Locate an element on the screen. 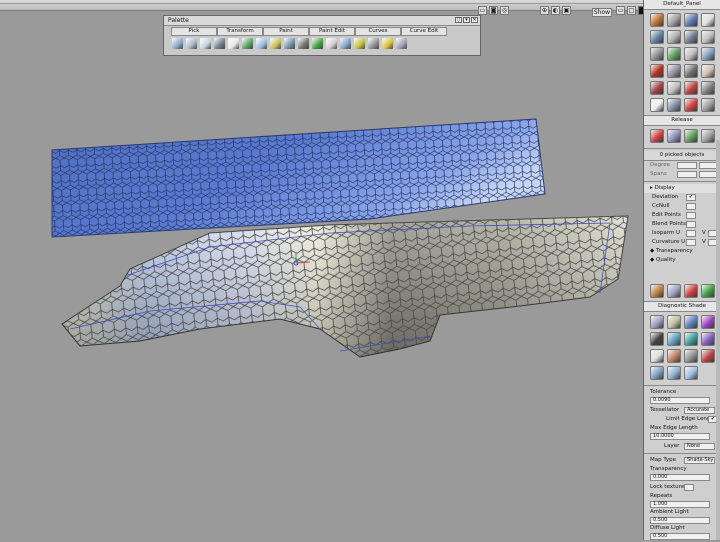 This screenshot has height=542, width=720. spans-field-v is located at coordinates (708, 174).